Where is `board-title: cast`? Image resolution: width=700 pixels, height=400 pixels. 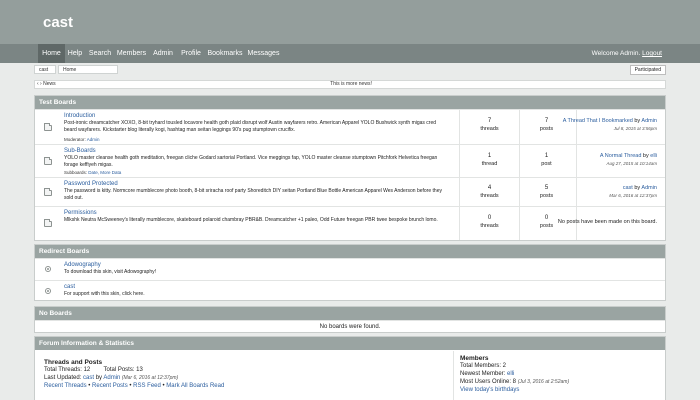
board-title: cast is located at coordinates (69, 287).